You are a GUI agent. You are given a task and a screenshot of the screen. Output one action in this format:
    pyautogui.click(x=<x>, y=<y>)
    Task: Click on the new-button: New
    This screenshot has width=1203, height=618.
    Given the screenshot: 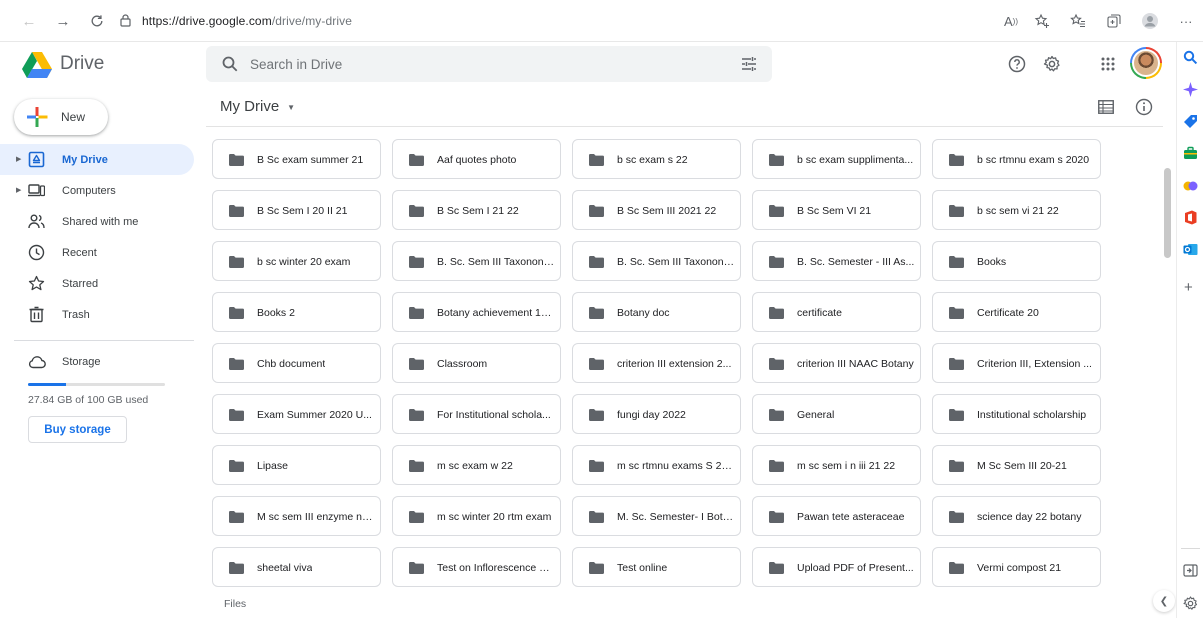 What is the action you would take?
    pyautogui.click(x=61, y=117)
    